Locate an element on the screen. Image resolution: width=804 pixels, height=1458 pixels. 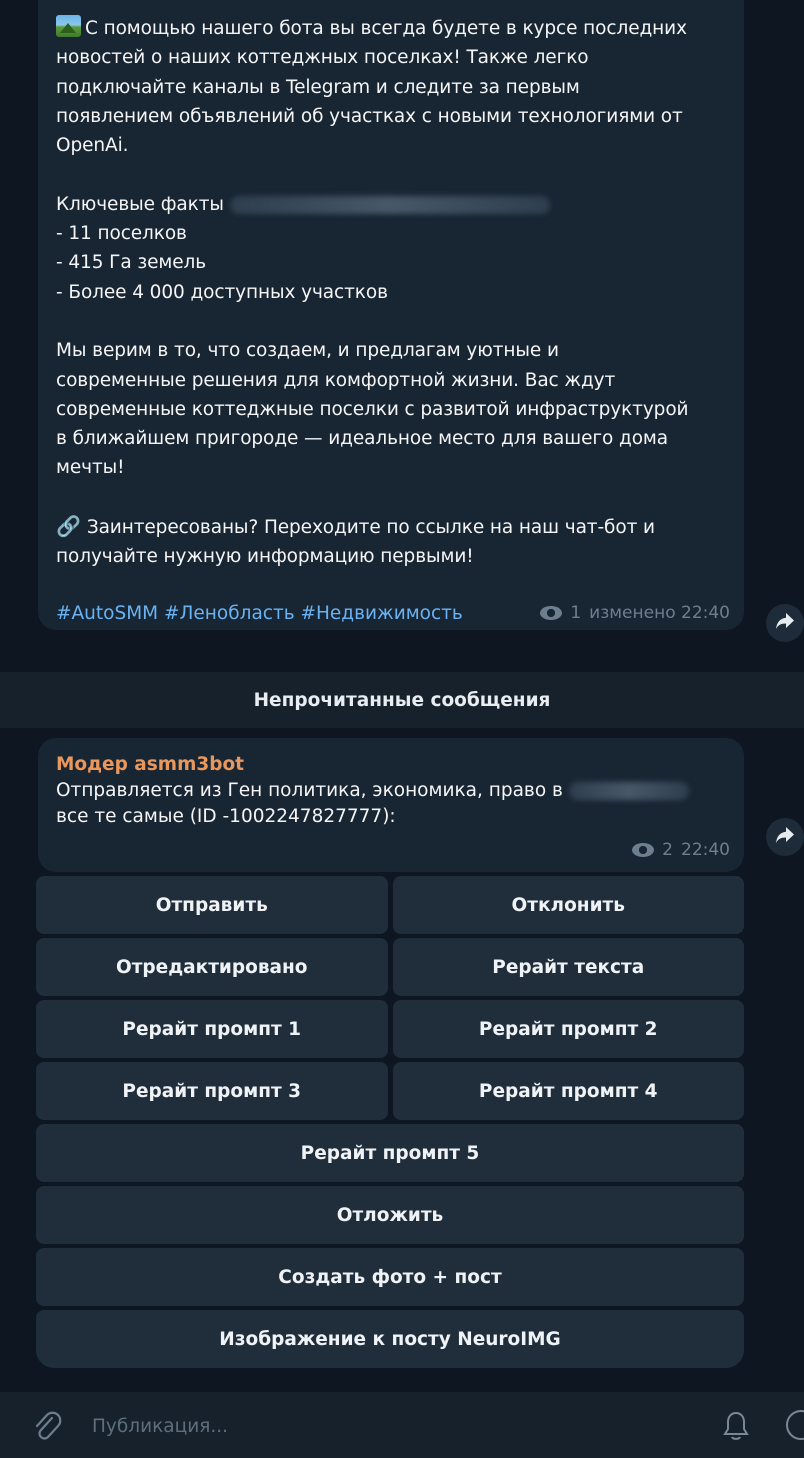
sender-name: Модер asmm3bot is located at coordinates (391, 765).